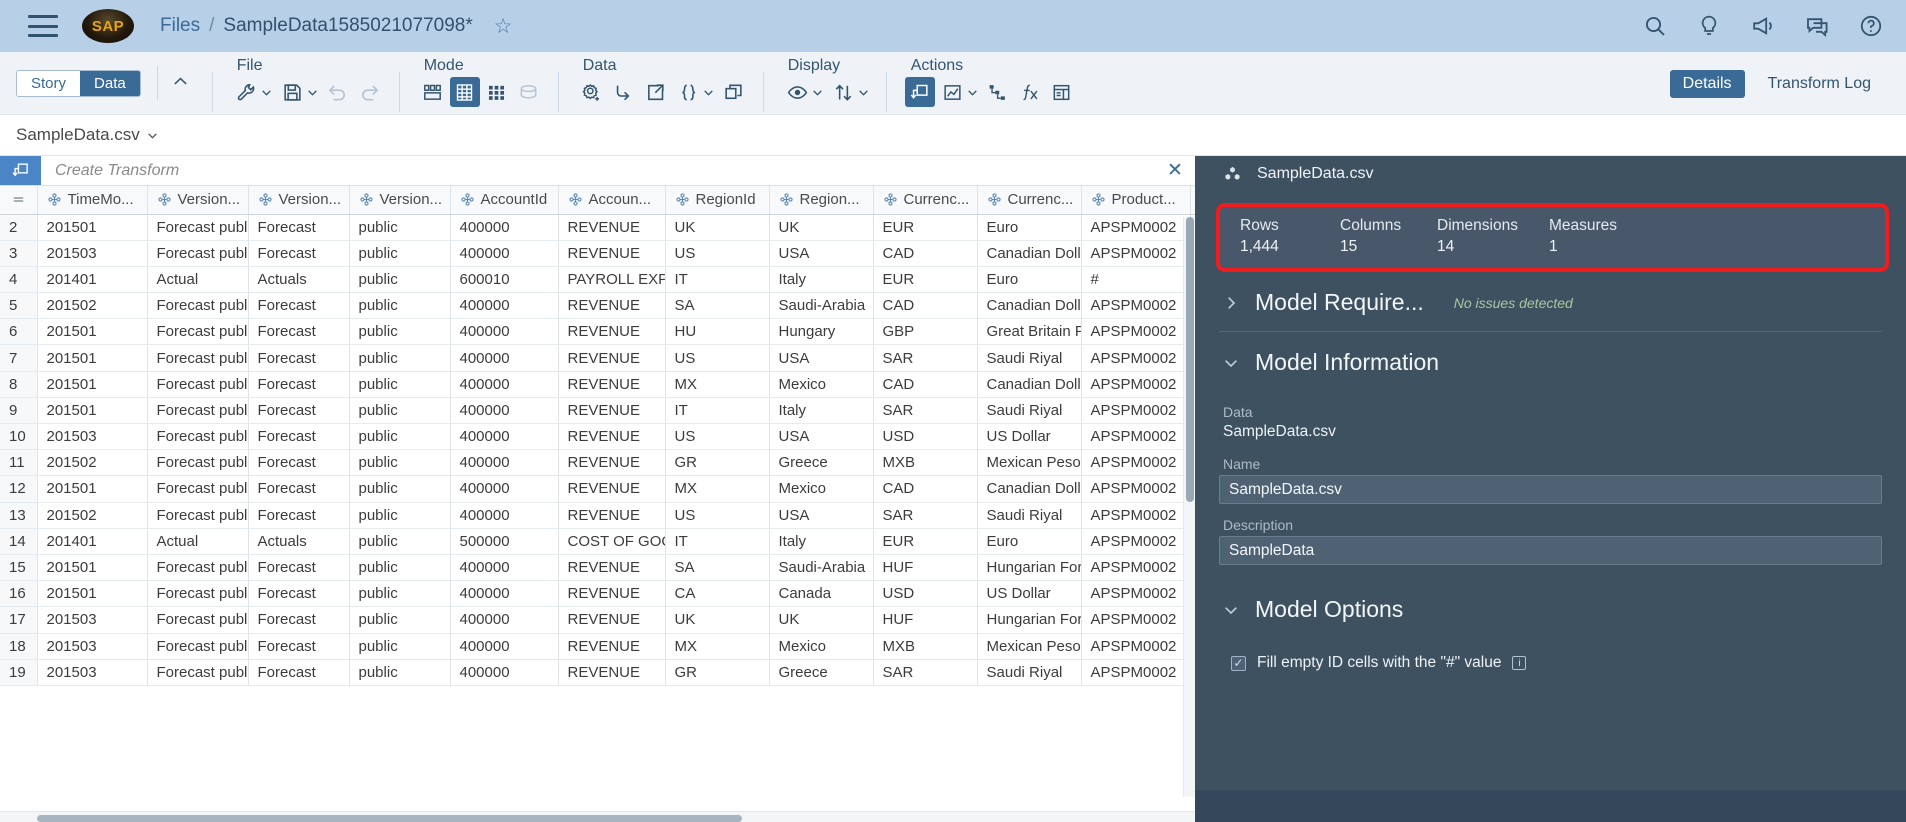 This screenshot has height=822, width=1906. I want to click on formula-button, so click(1030, 92).